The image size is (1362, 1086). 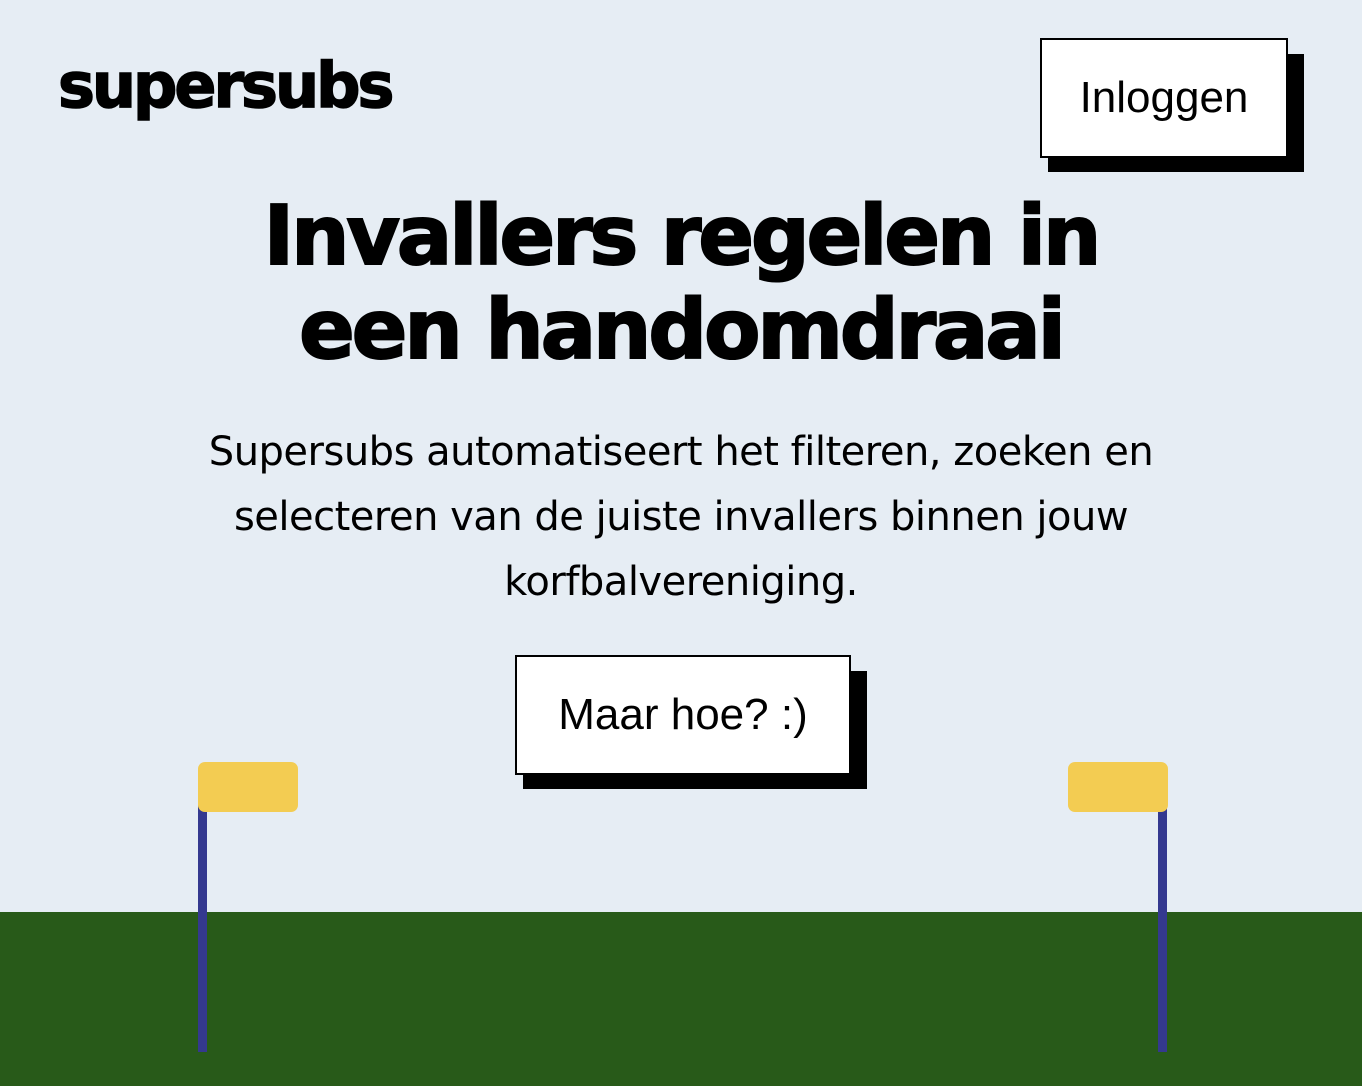 I want to click on site-logo: supersubs, so click(x=226, y=86).